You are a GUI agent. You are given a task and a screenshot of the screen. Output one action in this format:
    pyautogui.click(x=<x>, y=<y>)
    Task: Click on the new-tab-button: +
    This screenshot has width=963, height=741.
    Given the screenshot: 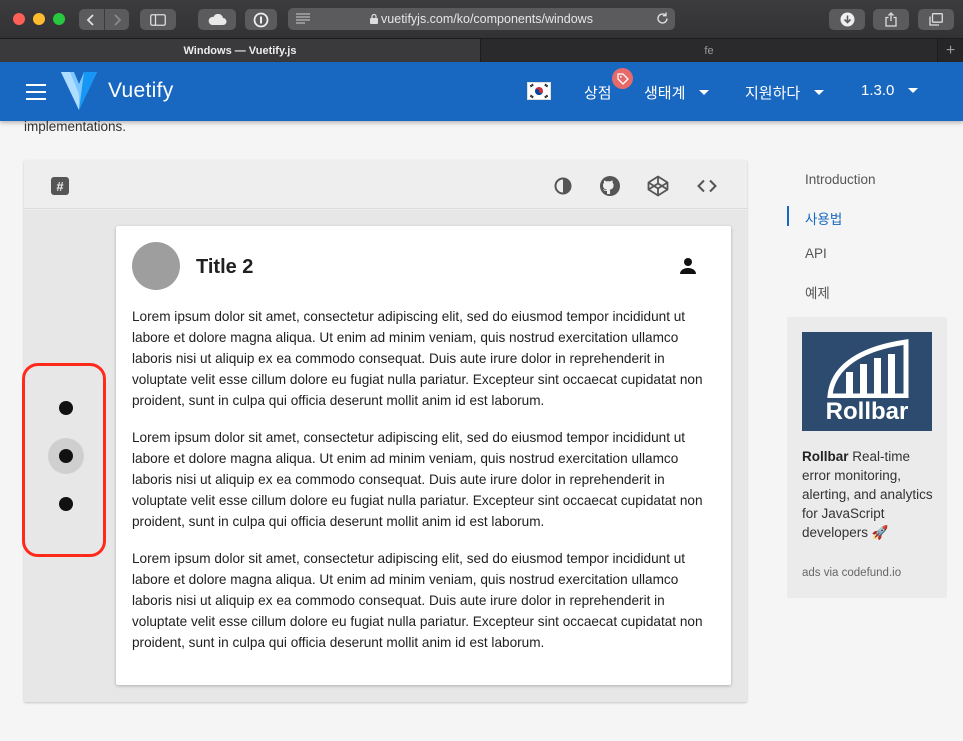 What is the action you would take?
    pyautogui.click(x=950, y=50)
    